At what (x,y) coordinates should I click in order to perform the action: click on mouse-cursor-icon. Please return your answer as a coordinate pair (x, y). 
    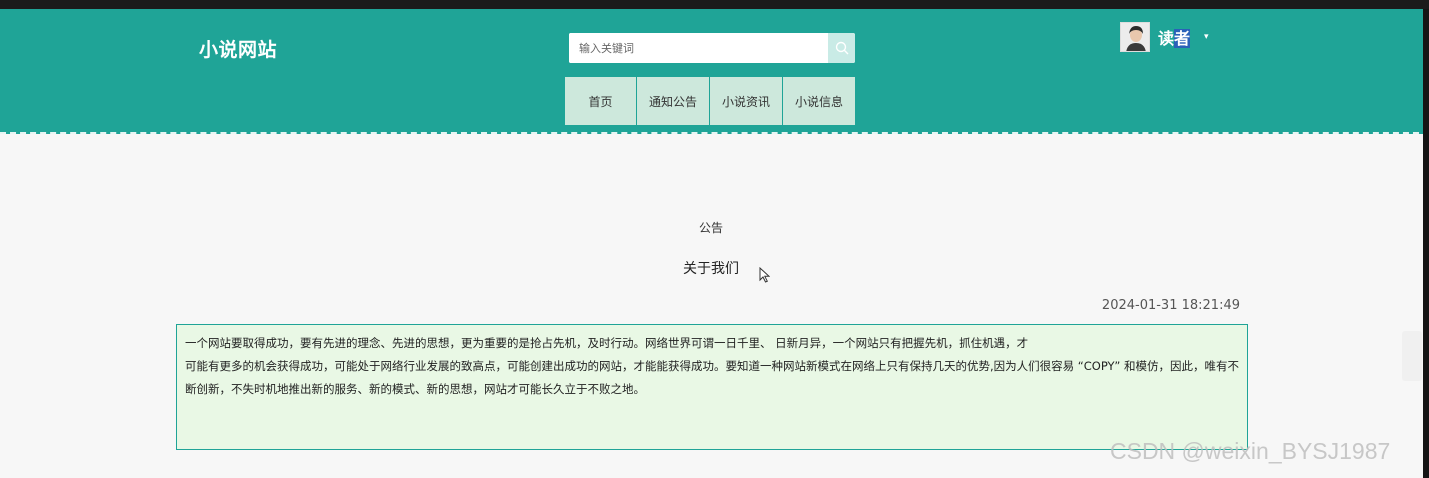
    Looking at the image, I should click on (764, 275).